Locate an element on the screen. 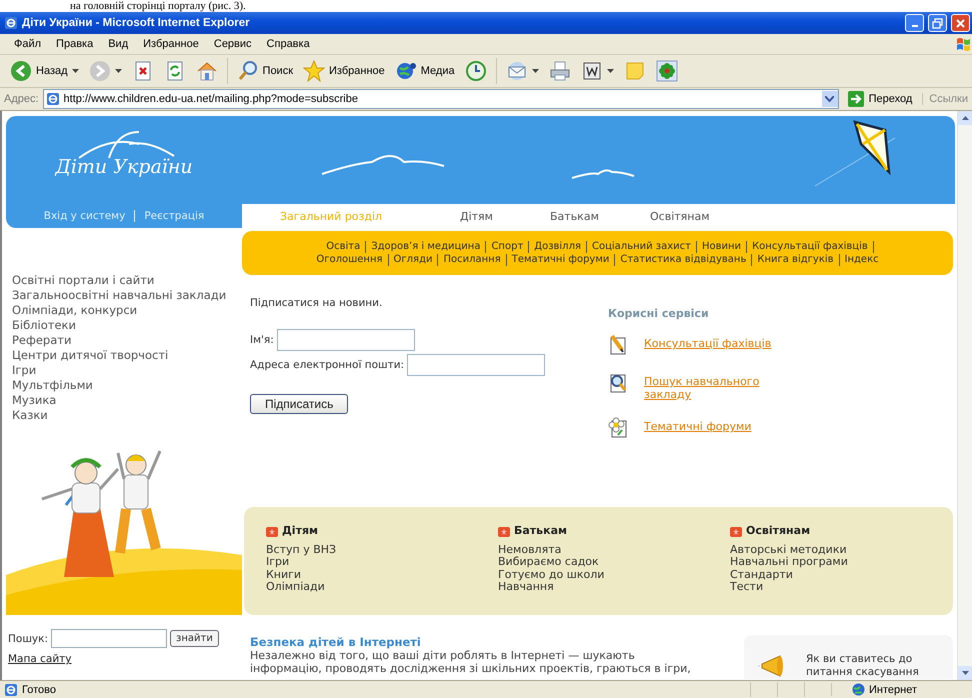 The width and height of the screenshot is (972, 698). search-field is located at coordinates (109, 638).